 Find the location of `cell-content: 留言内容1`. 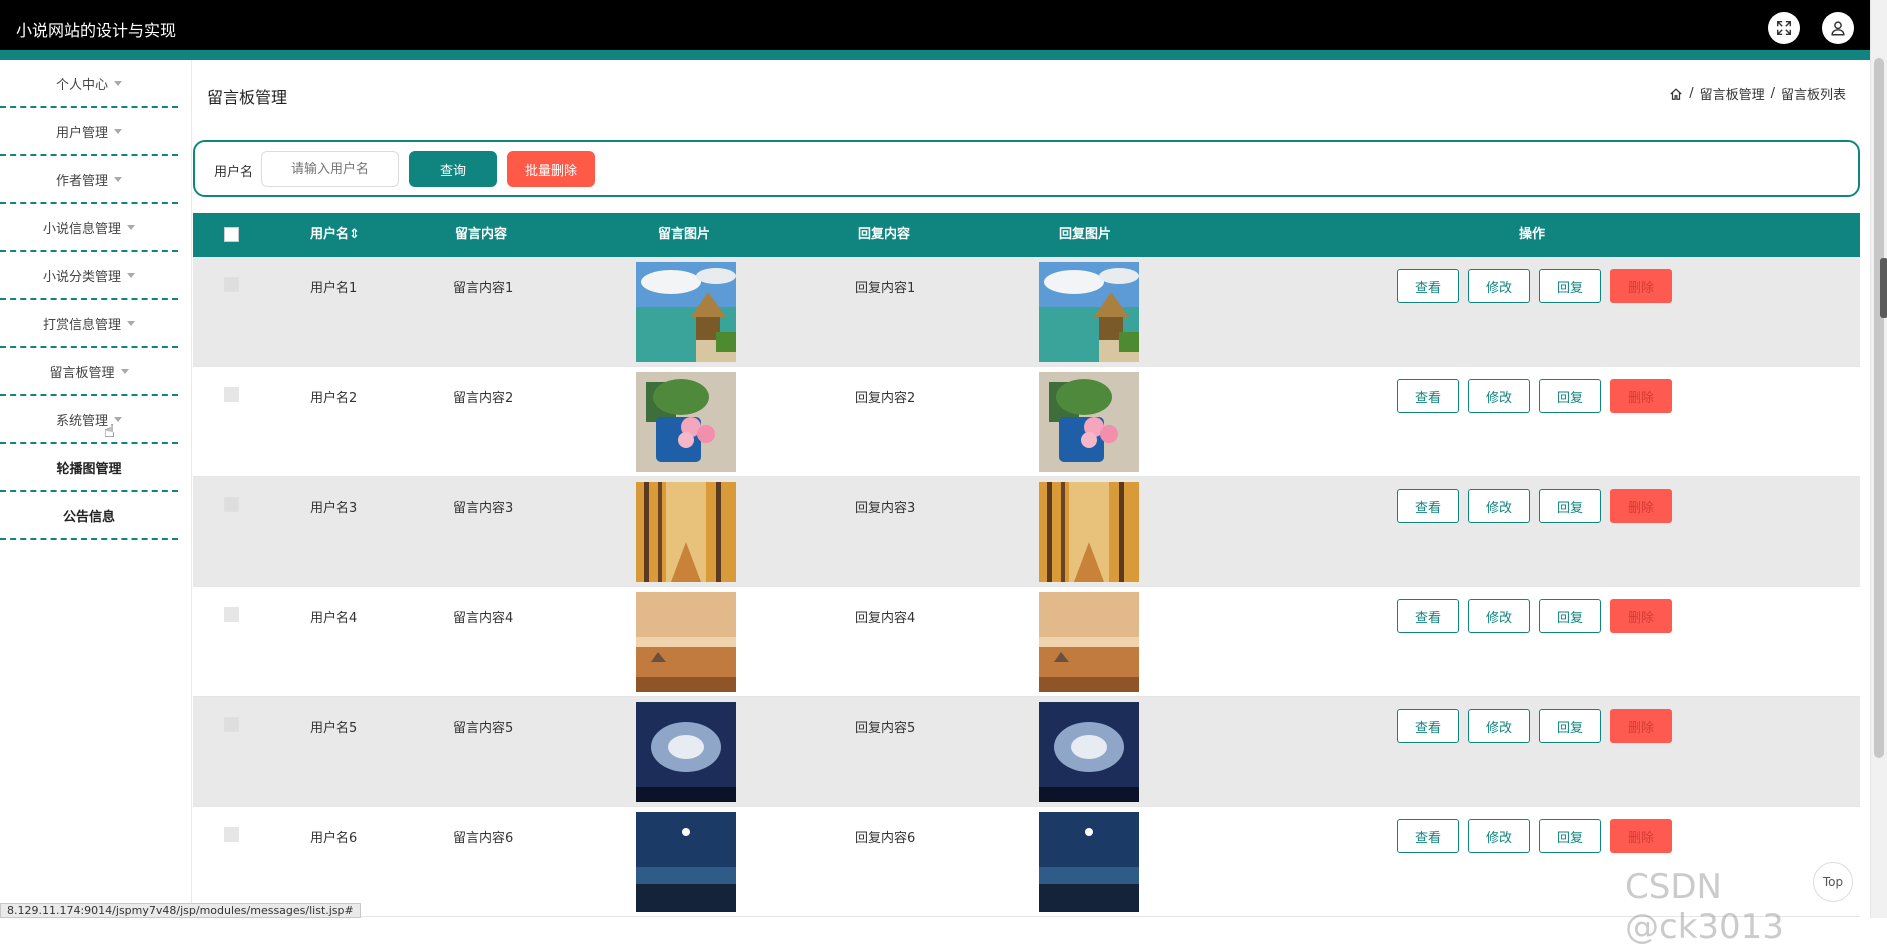

cell-content: 留言内容1 is located at coordinates (483, 288).